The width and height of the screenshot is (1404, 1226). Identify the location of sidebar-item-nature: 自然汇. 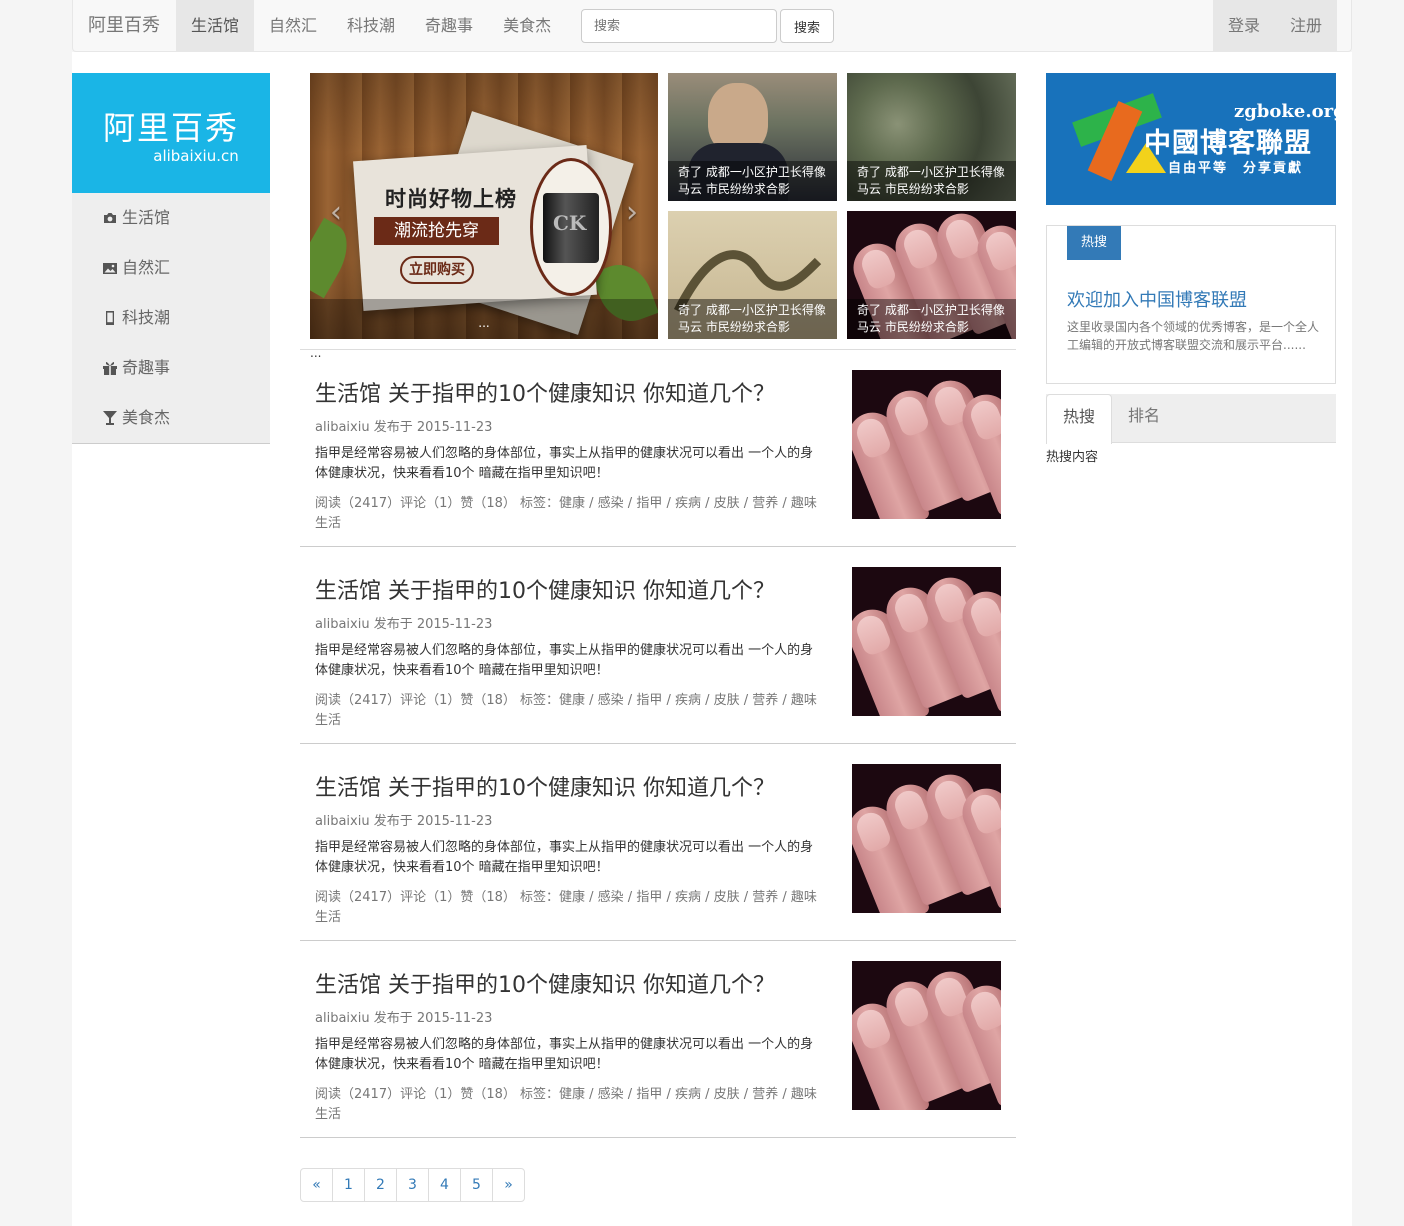
(171, 268).